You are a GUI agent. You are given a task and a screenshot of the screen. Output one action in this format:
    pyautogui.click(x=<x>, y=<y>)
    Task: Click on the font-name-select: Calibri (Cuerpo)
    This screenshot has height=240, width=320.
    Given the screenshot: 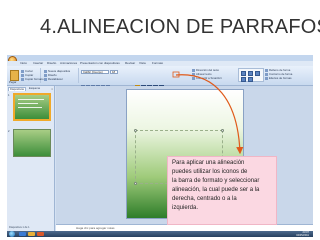 What is the action you would take?
    pyautogui.click(x=95, y=72)
    